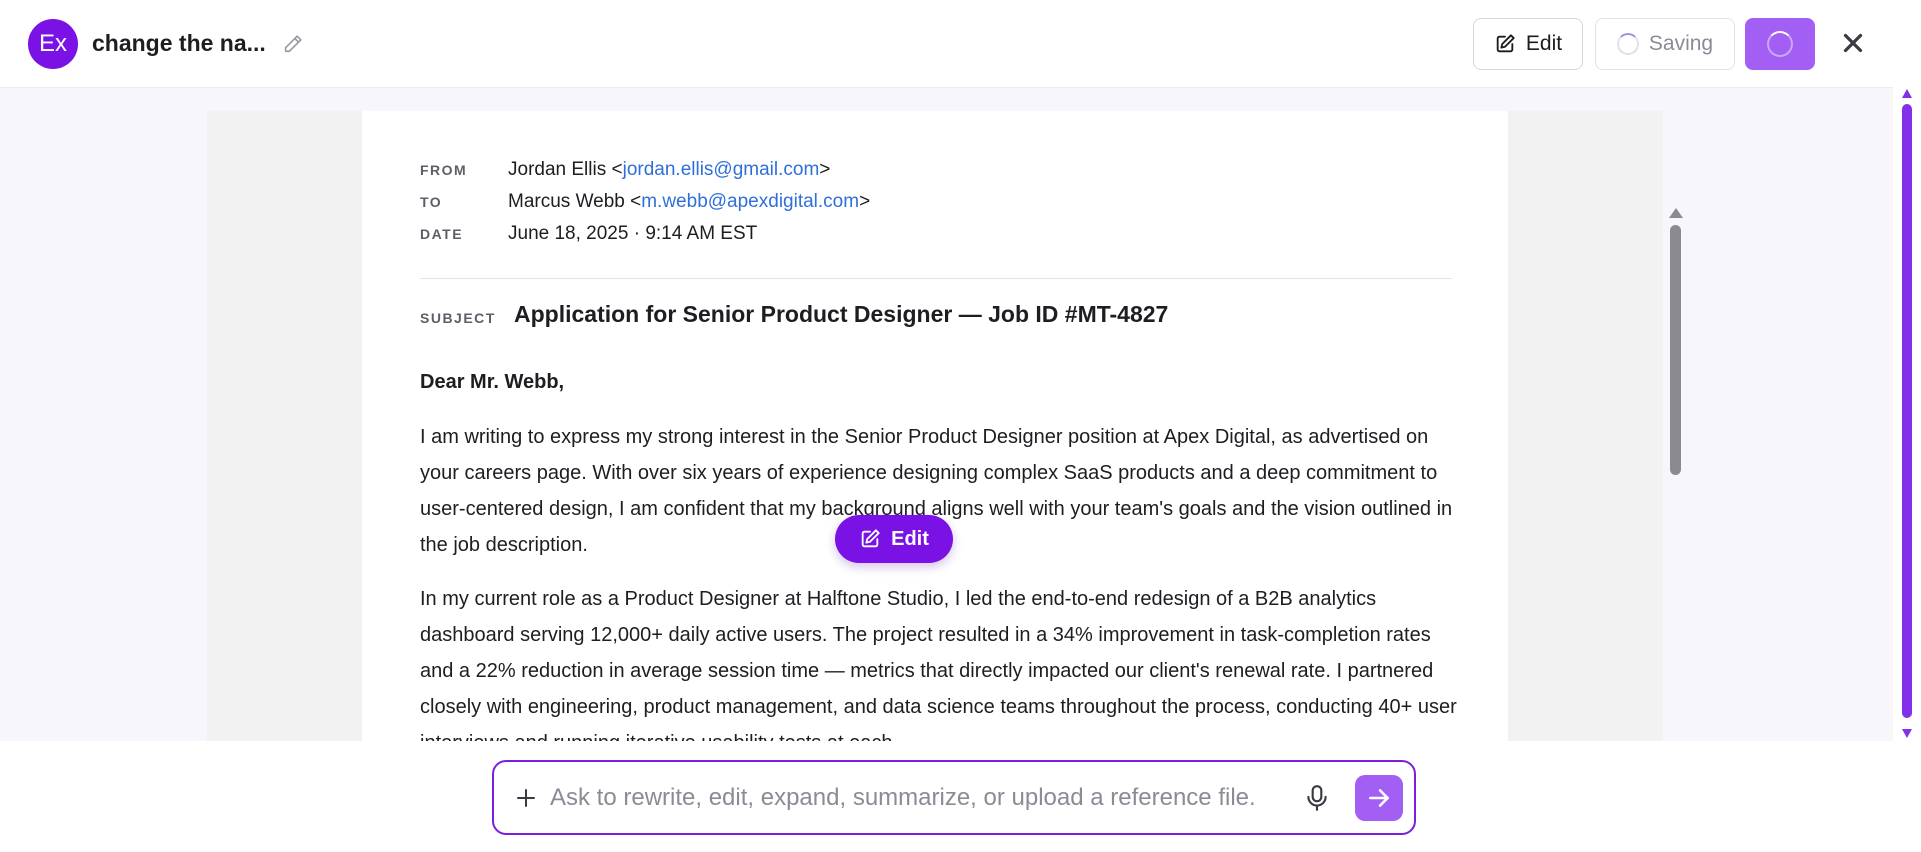  I want to click on to-row: TO Marcus Webb <m.webb@apexdigital.com>, so click(645, 202).